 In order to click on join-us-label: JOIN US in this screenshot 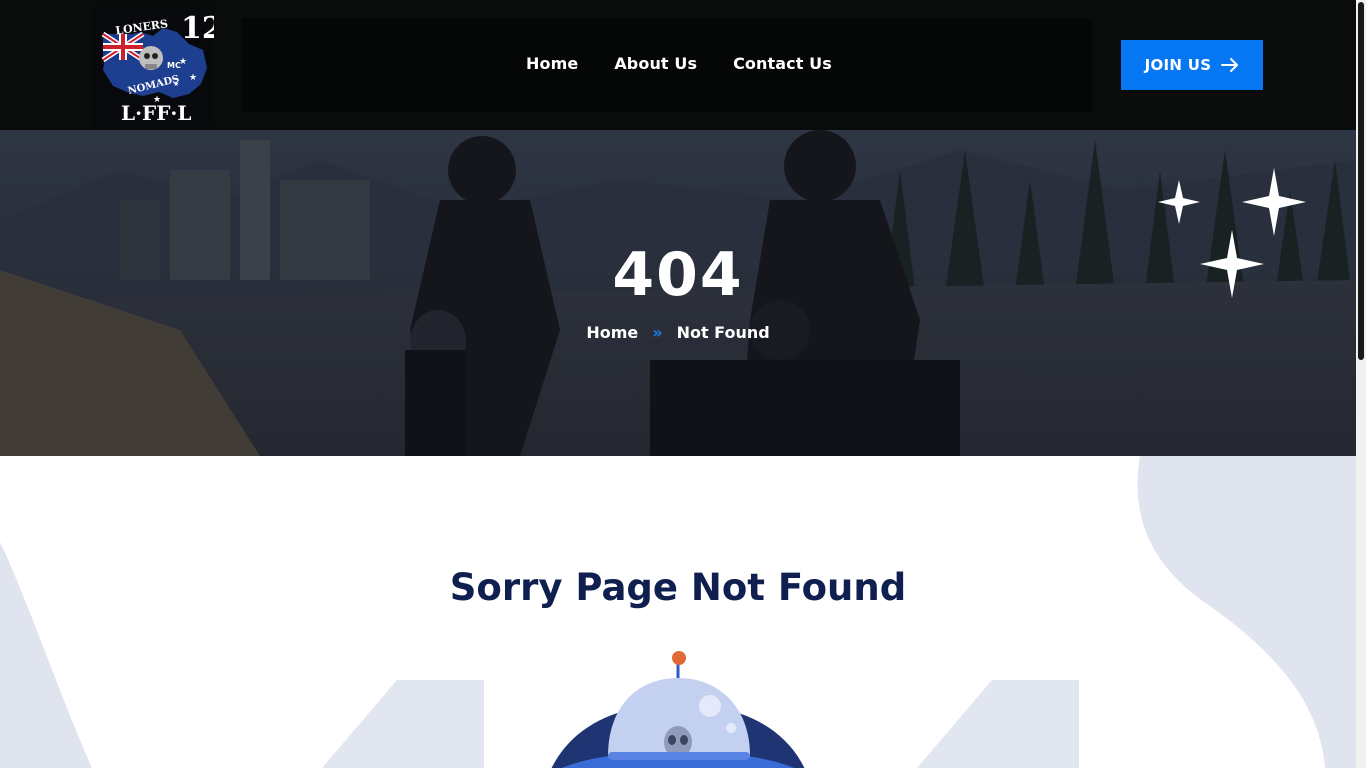, I will do `click(1178, 65)`.